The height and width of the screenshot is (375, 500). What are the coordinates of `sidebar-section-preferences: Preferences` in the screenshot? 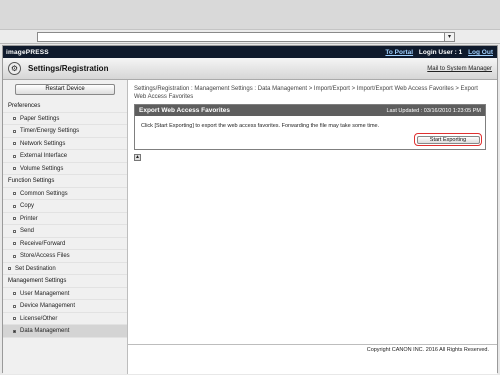 It's located at (65, 106).